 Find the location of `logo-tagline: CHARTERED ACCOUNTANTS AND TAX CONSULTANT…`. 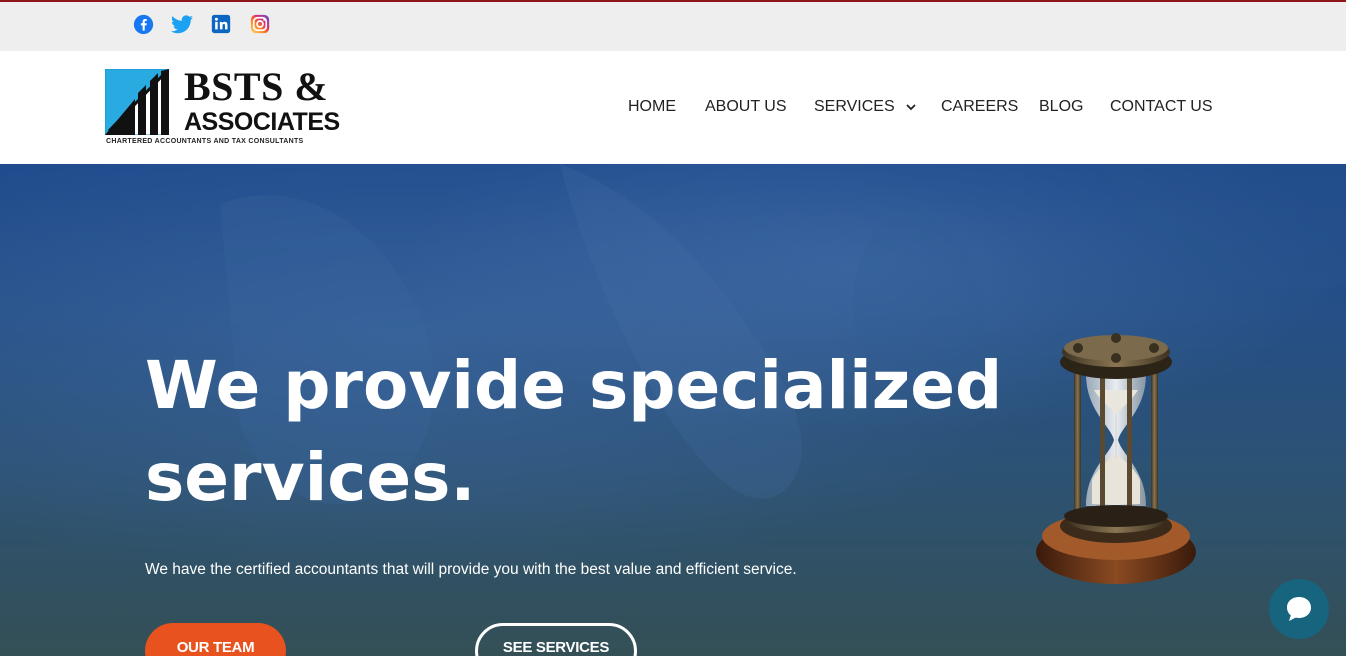

logo-tagline: CHARTERED ACCOUNTANTS AND TAX CONSULTANT… is located at coordinates (205, 141).